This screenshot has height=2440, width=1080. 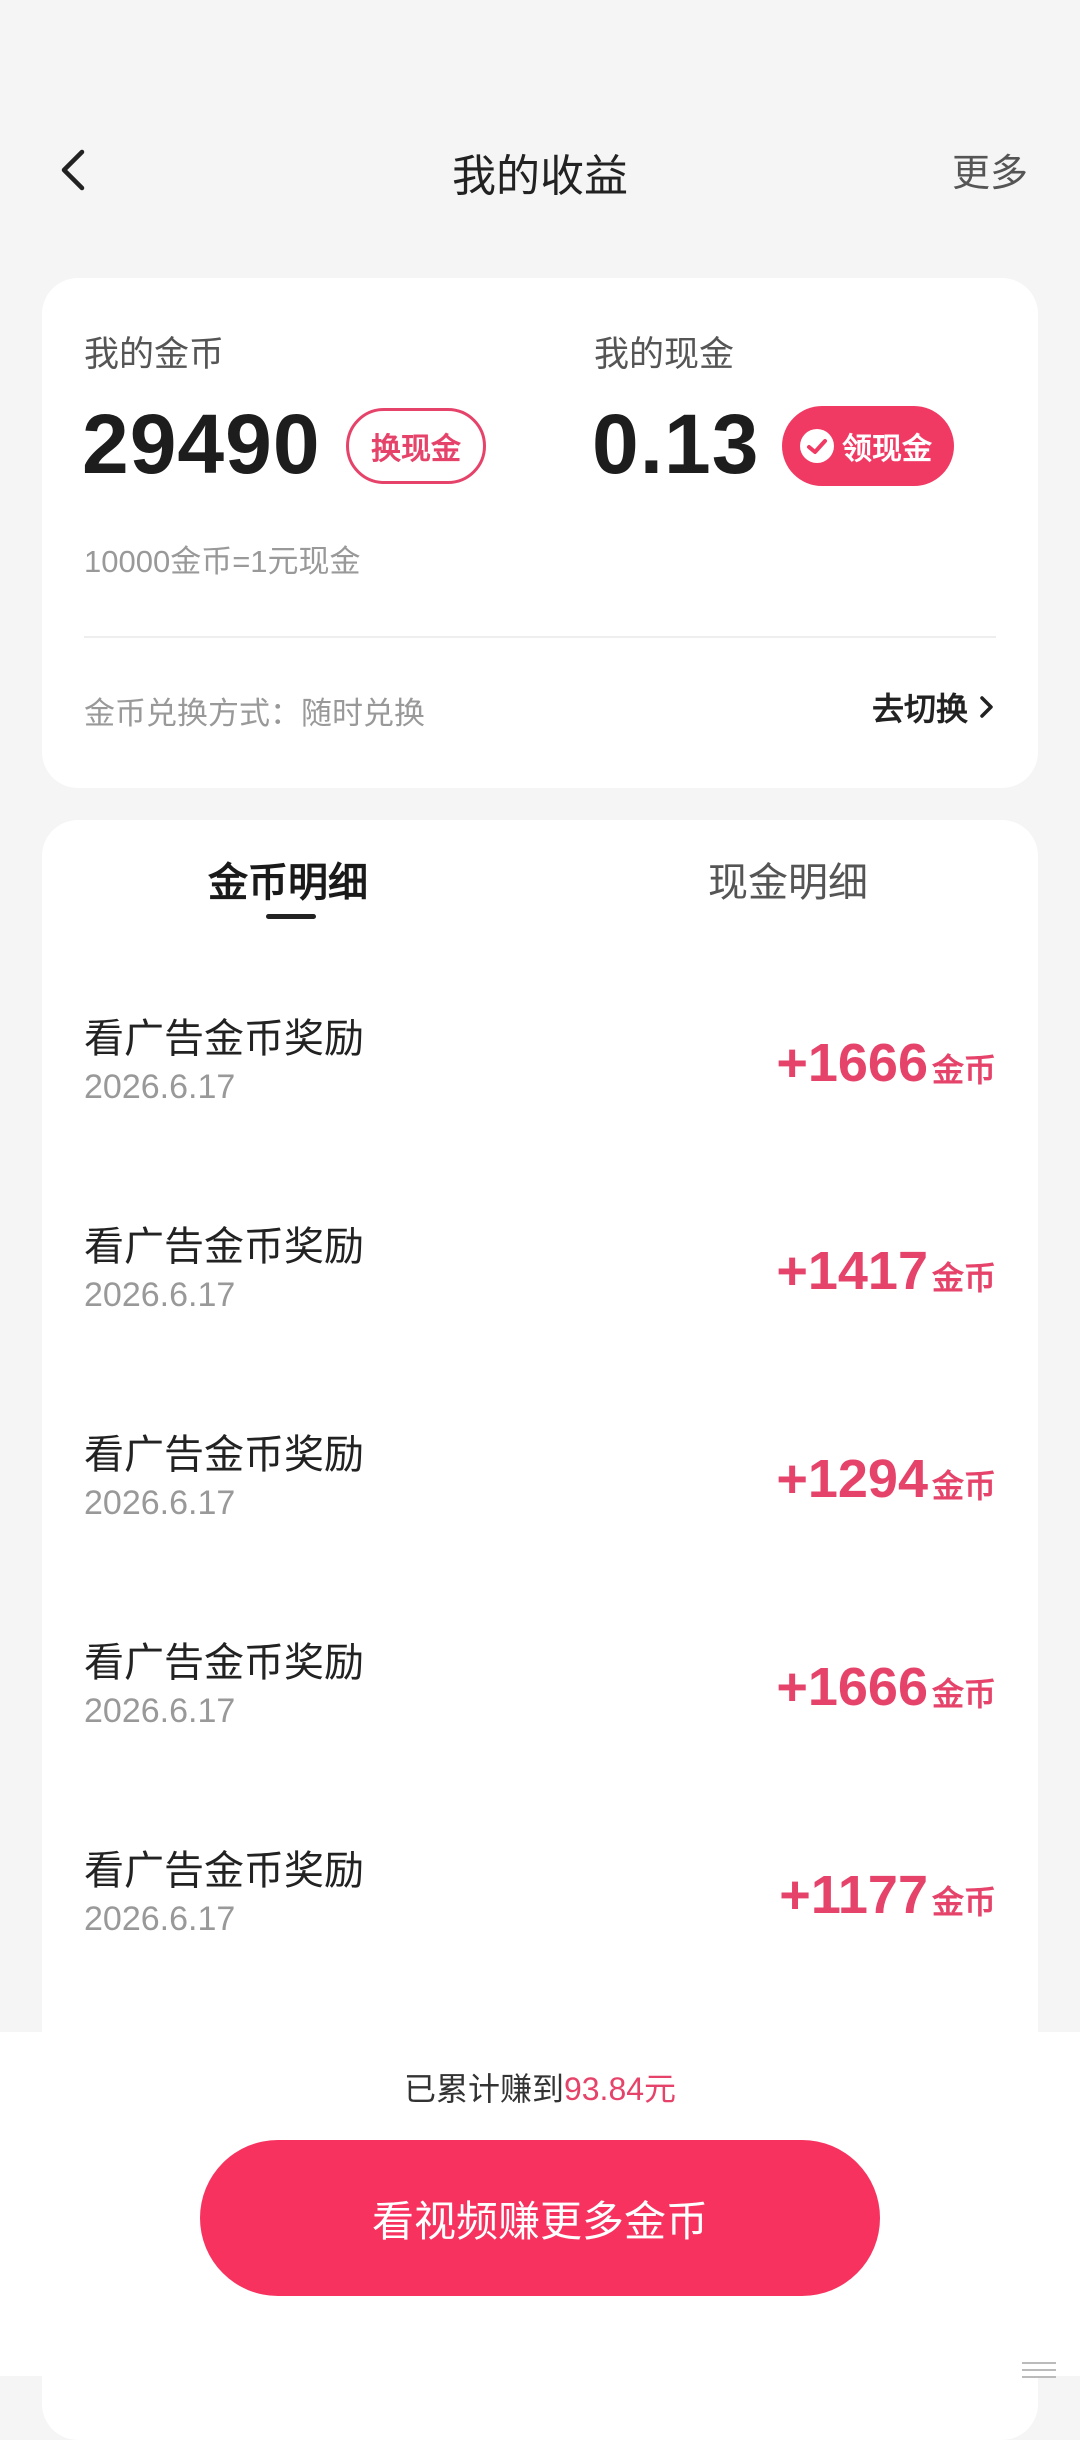 I want to click on cash-value: 0.13, so click(x=676, y=444).